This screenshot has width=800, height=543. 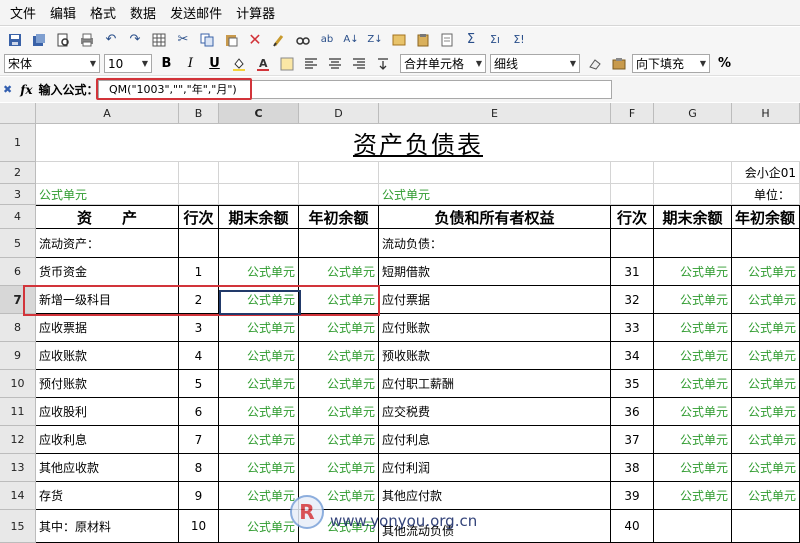 What do you see at coordinates (693, 356) in the screenshot?
I see `cell-g9: 公式单元` at bounding box center [693, 356].